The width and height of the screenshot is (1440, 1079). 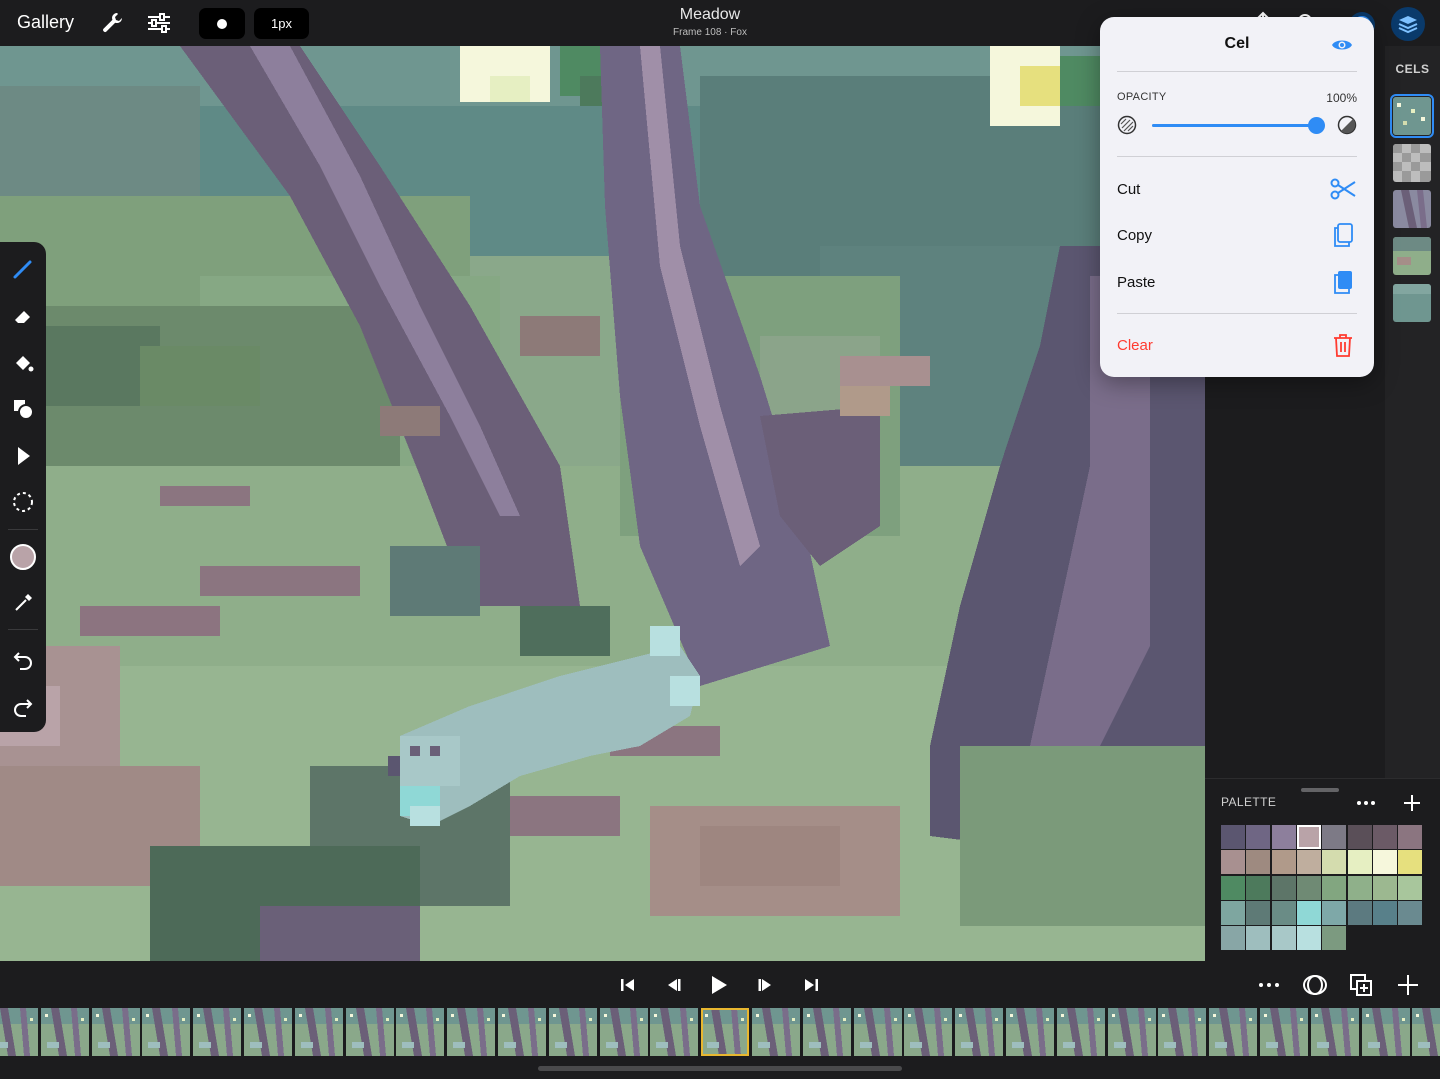 What do you see at coordinates (627, 985) in the screenshot?
I see `skip-start-icon` at bounding box center [627, 985].